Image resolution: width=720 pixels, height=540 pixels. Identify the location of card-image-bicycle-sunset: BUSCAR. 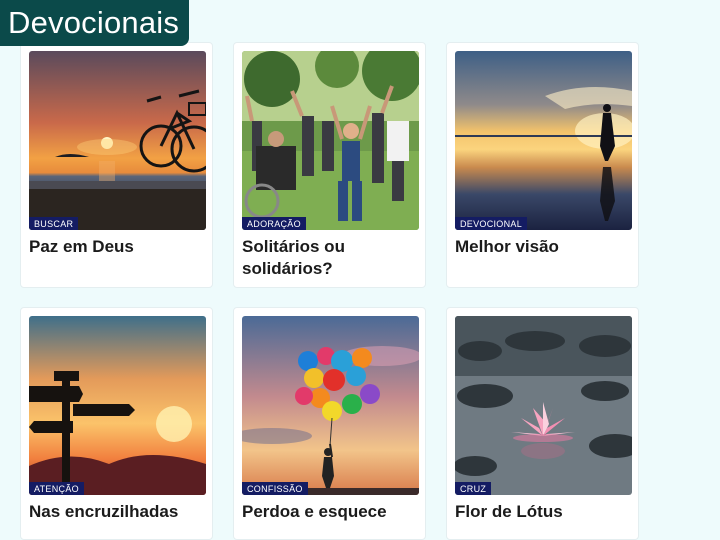
(117, 140).